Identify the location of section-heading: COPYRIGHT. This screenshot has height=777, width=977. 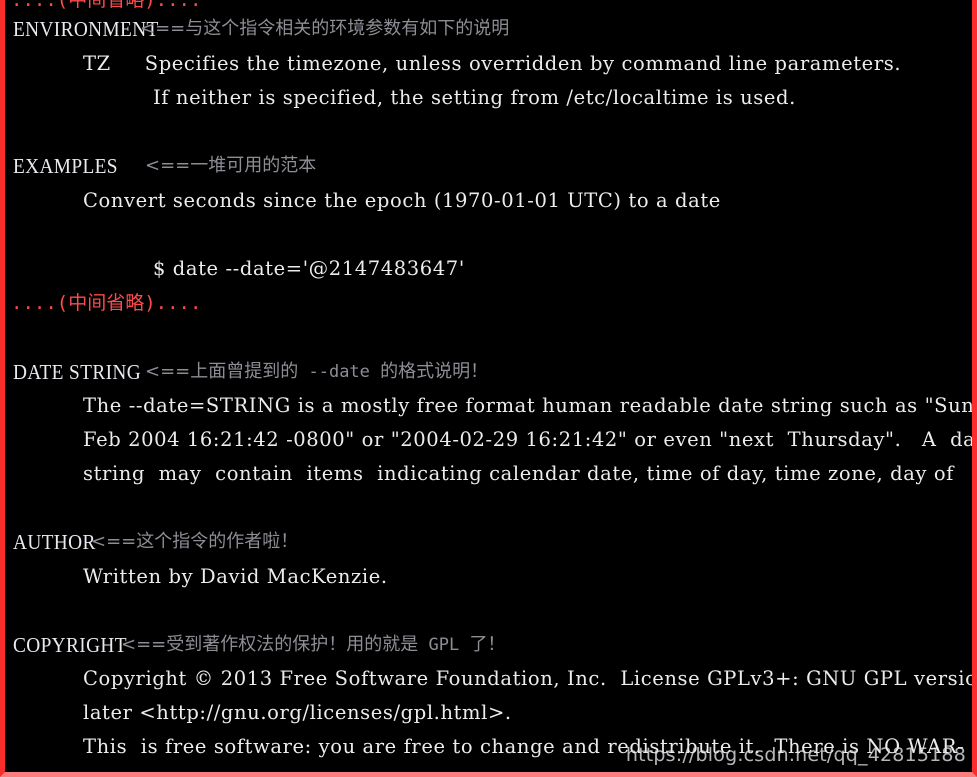
(70, 645).